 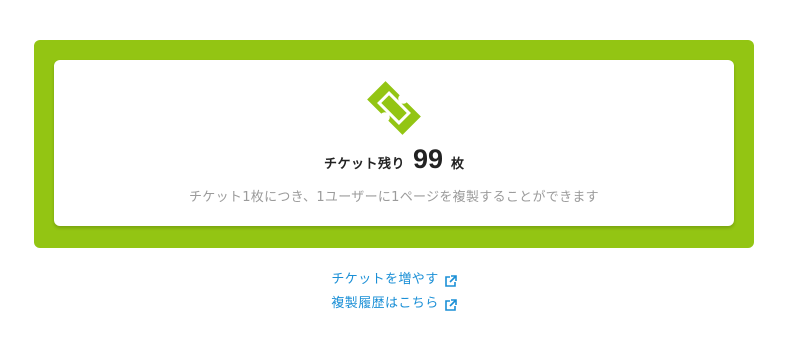 I want to click on history-link: 複製履歴はこちら, so click(x=394, y=304).